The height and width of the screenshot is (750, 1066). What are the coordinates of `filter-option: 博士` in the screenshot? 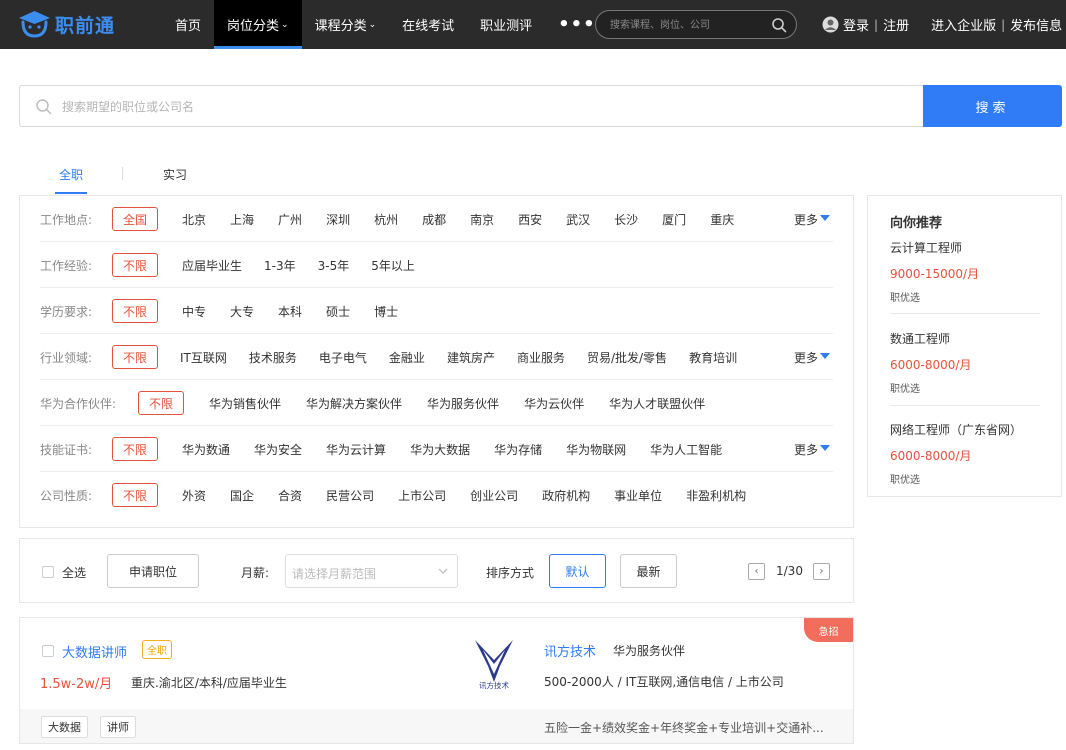 It's located at (386, 311).